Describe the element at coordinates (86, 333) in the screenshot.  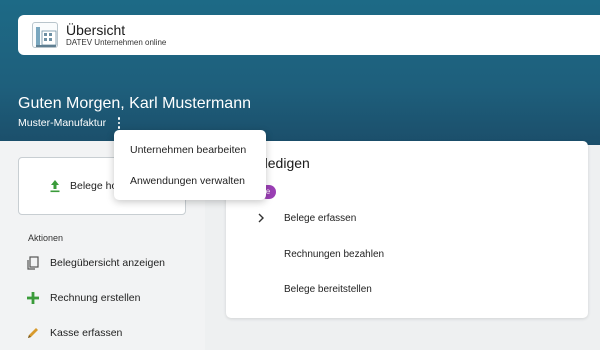
I see `action-label: Kasse erfassen` at that location.